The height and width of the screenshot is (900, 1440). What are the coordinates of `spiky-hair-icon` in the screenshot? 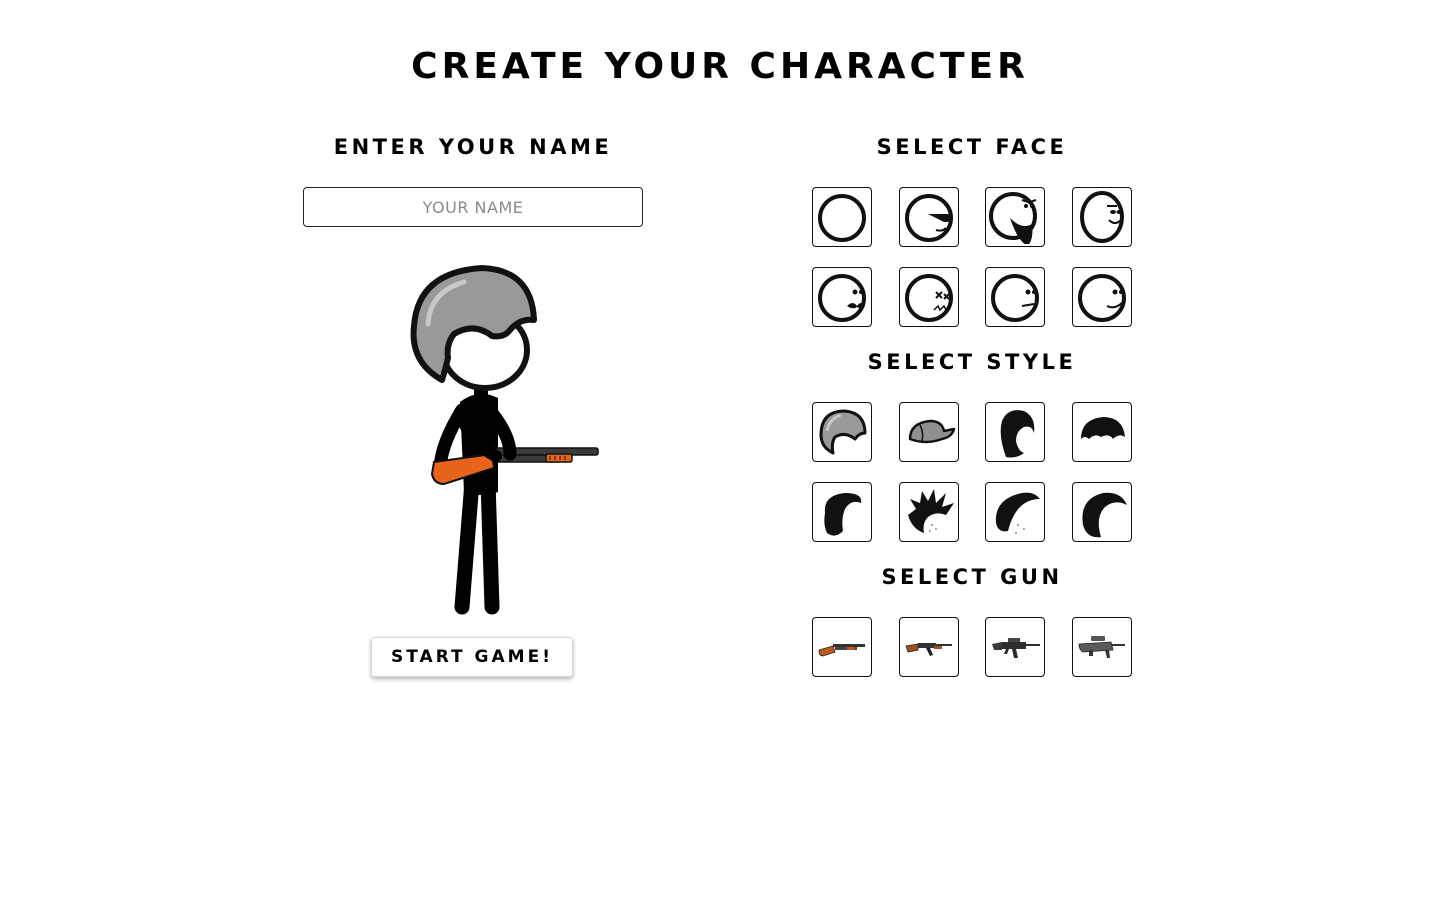 It's located at (930, 511).